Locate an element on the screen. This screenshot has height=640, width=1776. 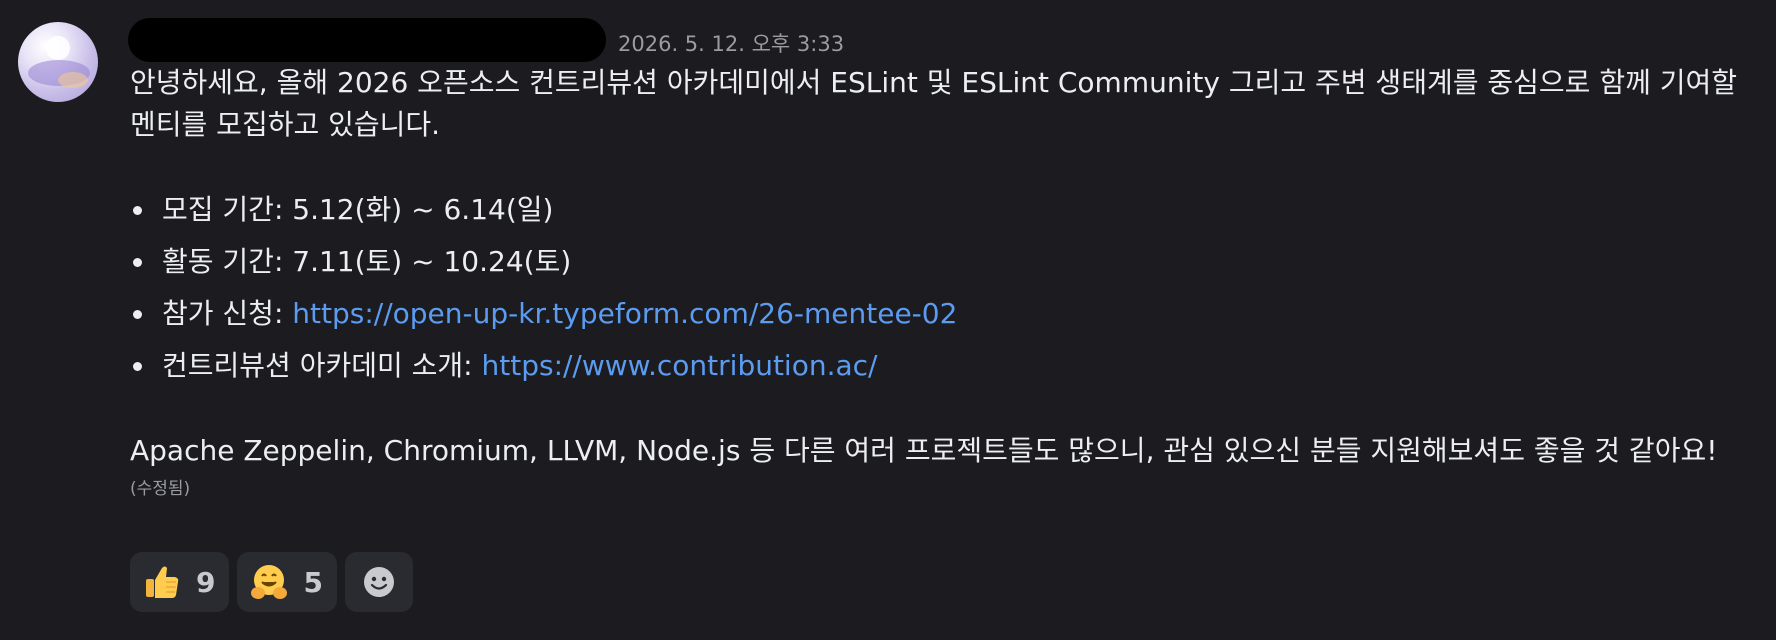
message-header: 2026. 5. 12. 오후 3:33 is located at coordinates (486, 40).